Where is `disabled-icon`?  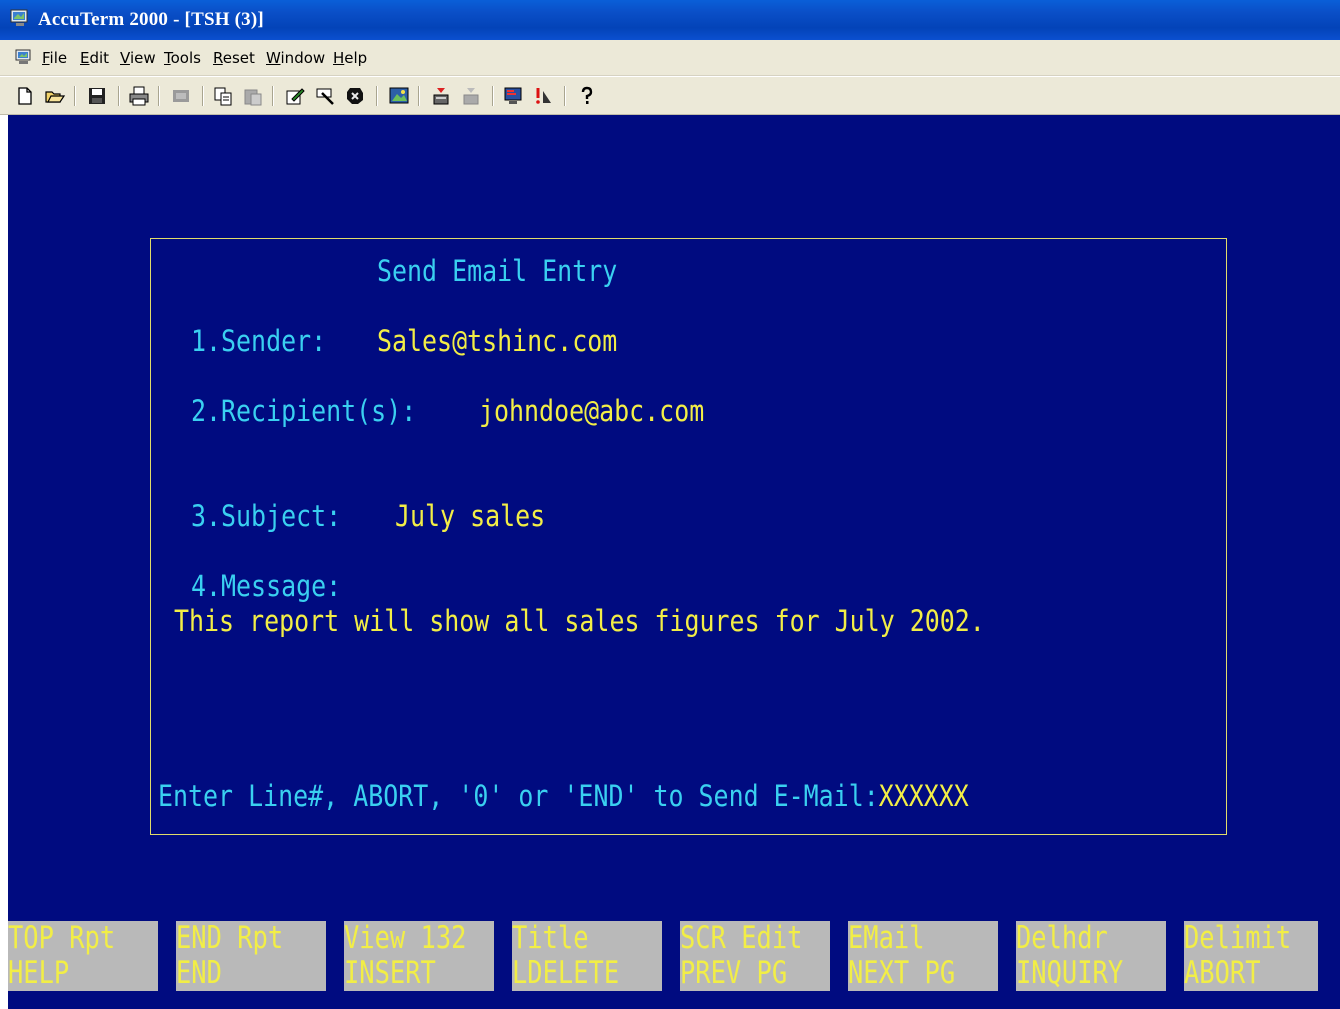
disabled-icon is located at coordinates (181, 96).